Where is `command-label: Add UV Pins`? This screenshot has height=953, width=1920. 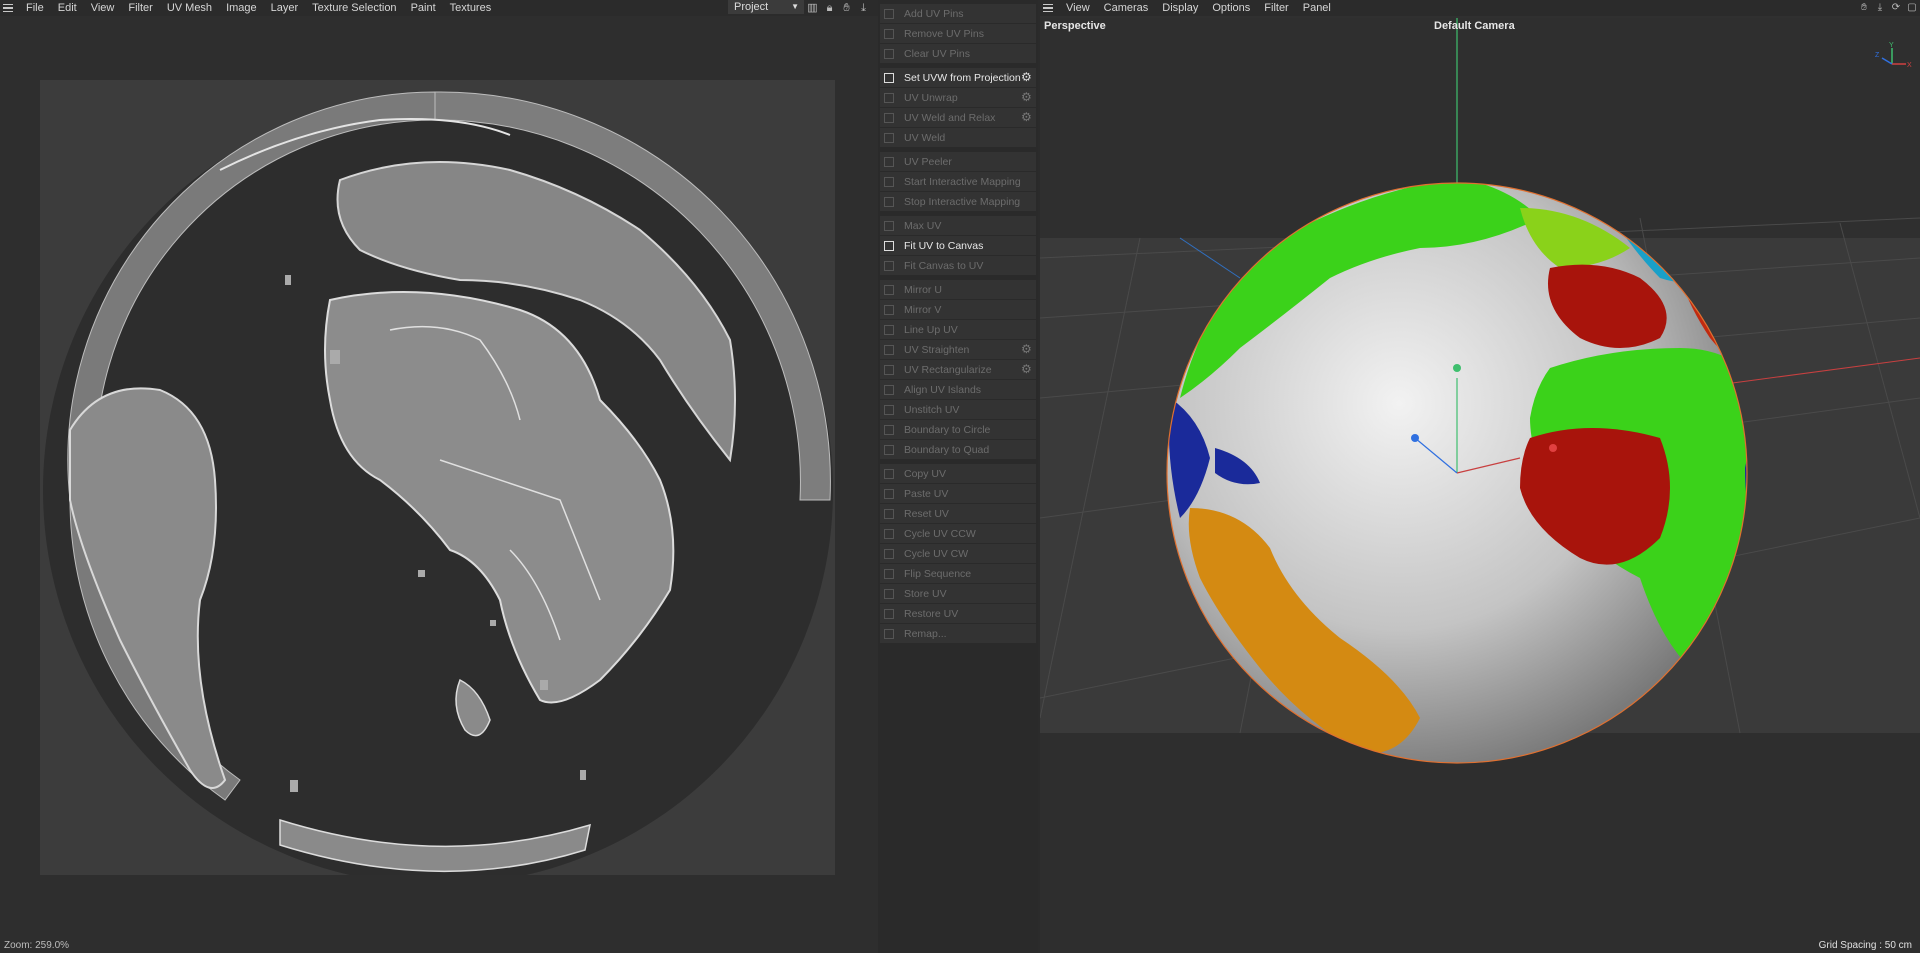
command-label: Add UV Pins is located at coordinates (934, 13).